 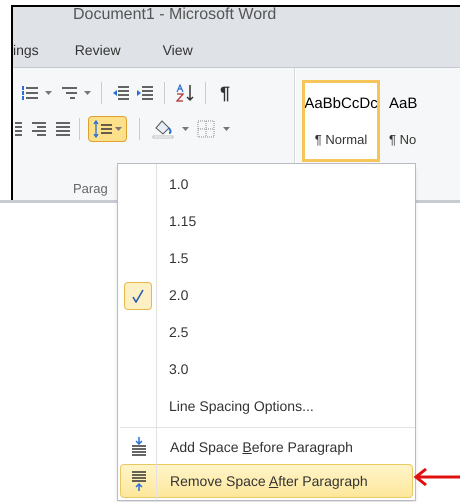 What do you see at coordinates (121, 93) in the screenshot?
I see `decrease-indent-icon` at bounding box center [121, 93].